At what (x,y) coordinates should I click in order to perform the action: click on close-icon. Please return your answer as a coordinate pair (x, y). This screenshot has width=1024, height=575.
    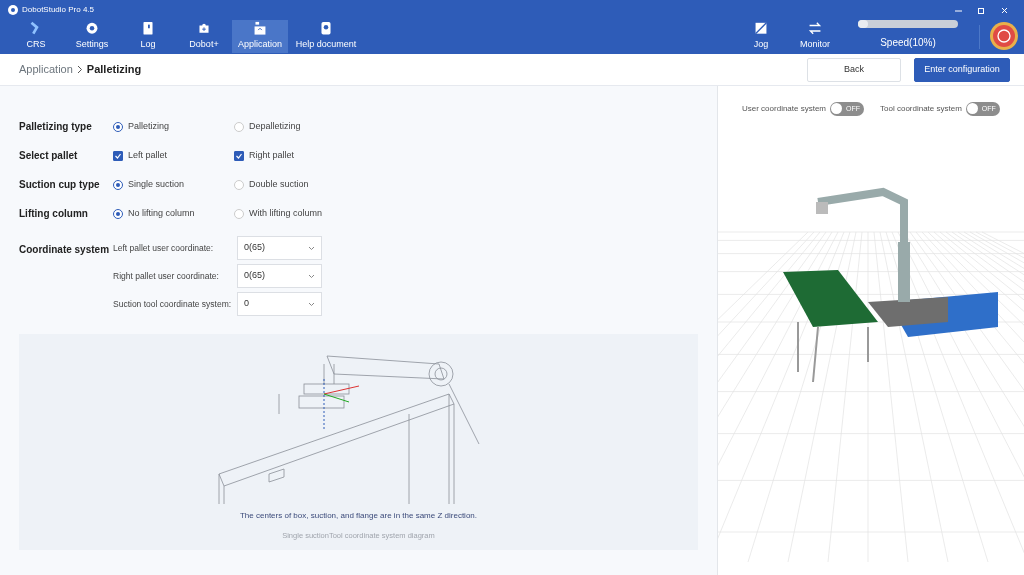
    Looking at the image, I should click on (1004, 10).